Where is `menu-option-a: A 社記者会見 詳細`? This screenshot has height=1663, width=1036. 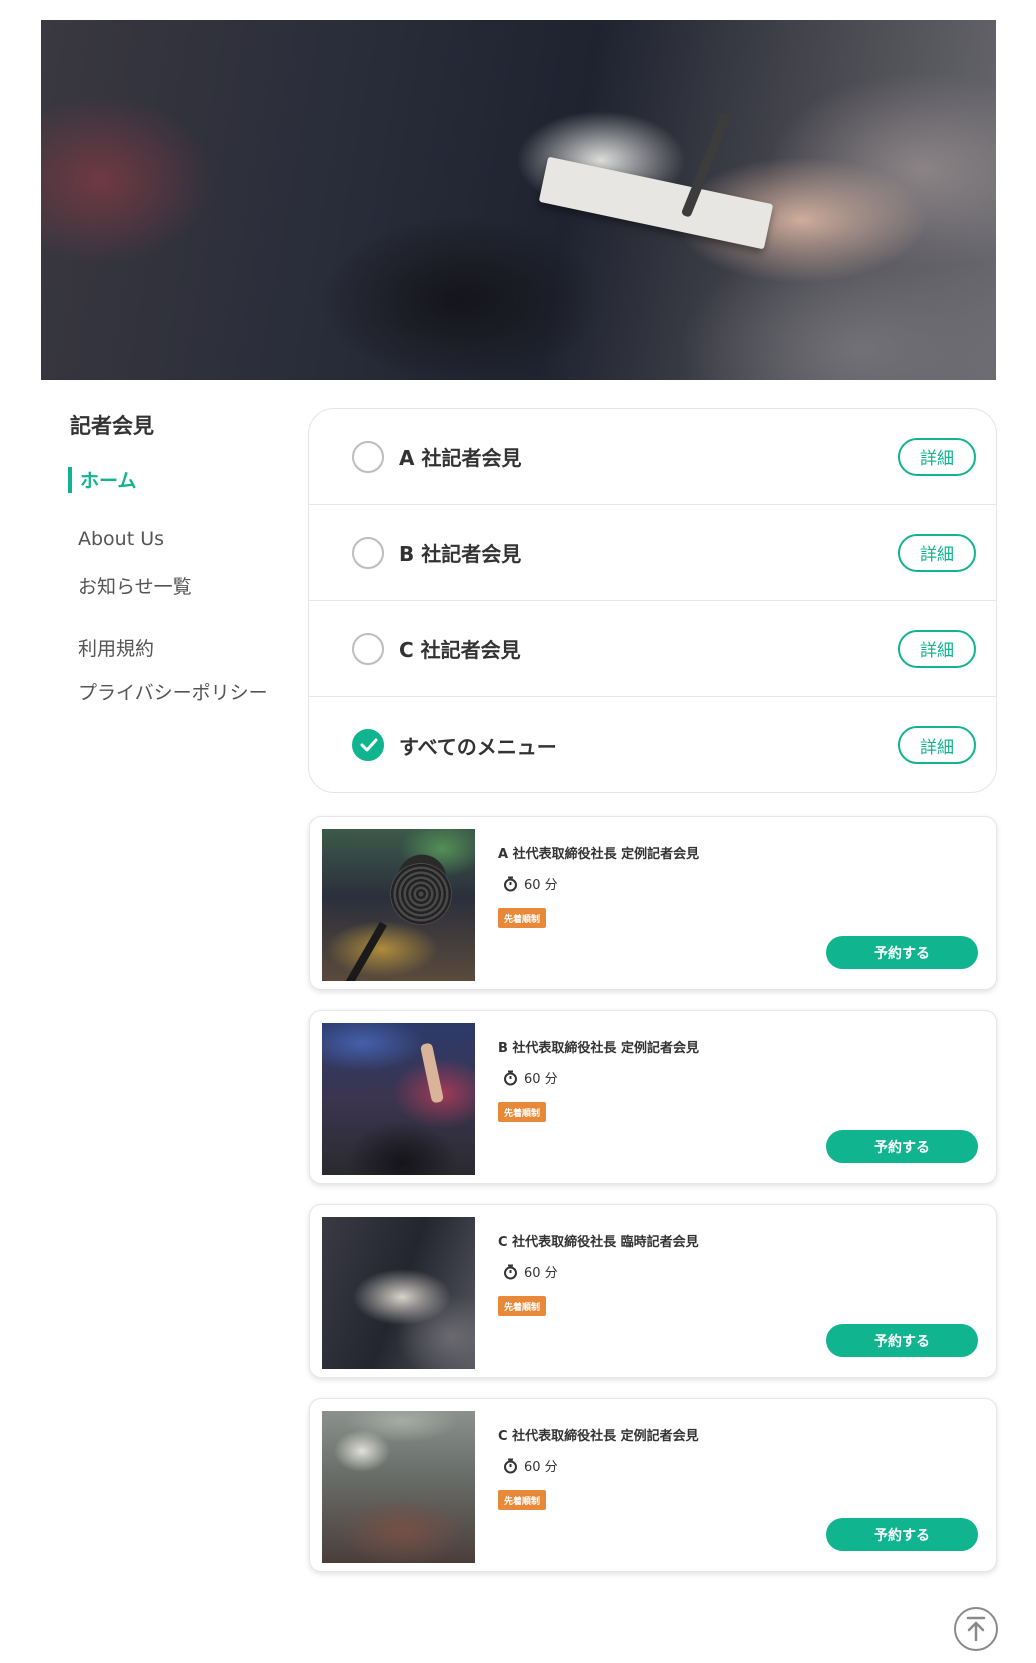
menu-option-a: A 社記者会見 詳細 is located at coordinates (652, 457).